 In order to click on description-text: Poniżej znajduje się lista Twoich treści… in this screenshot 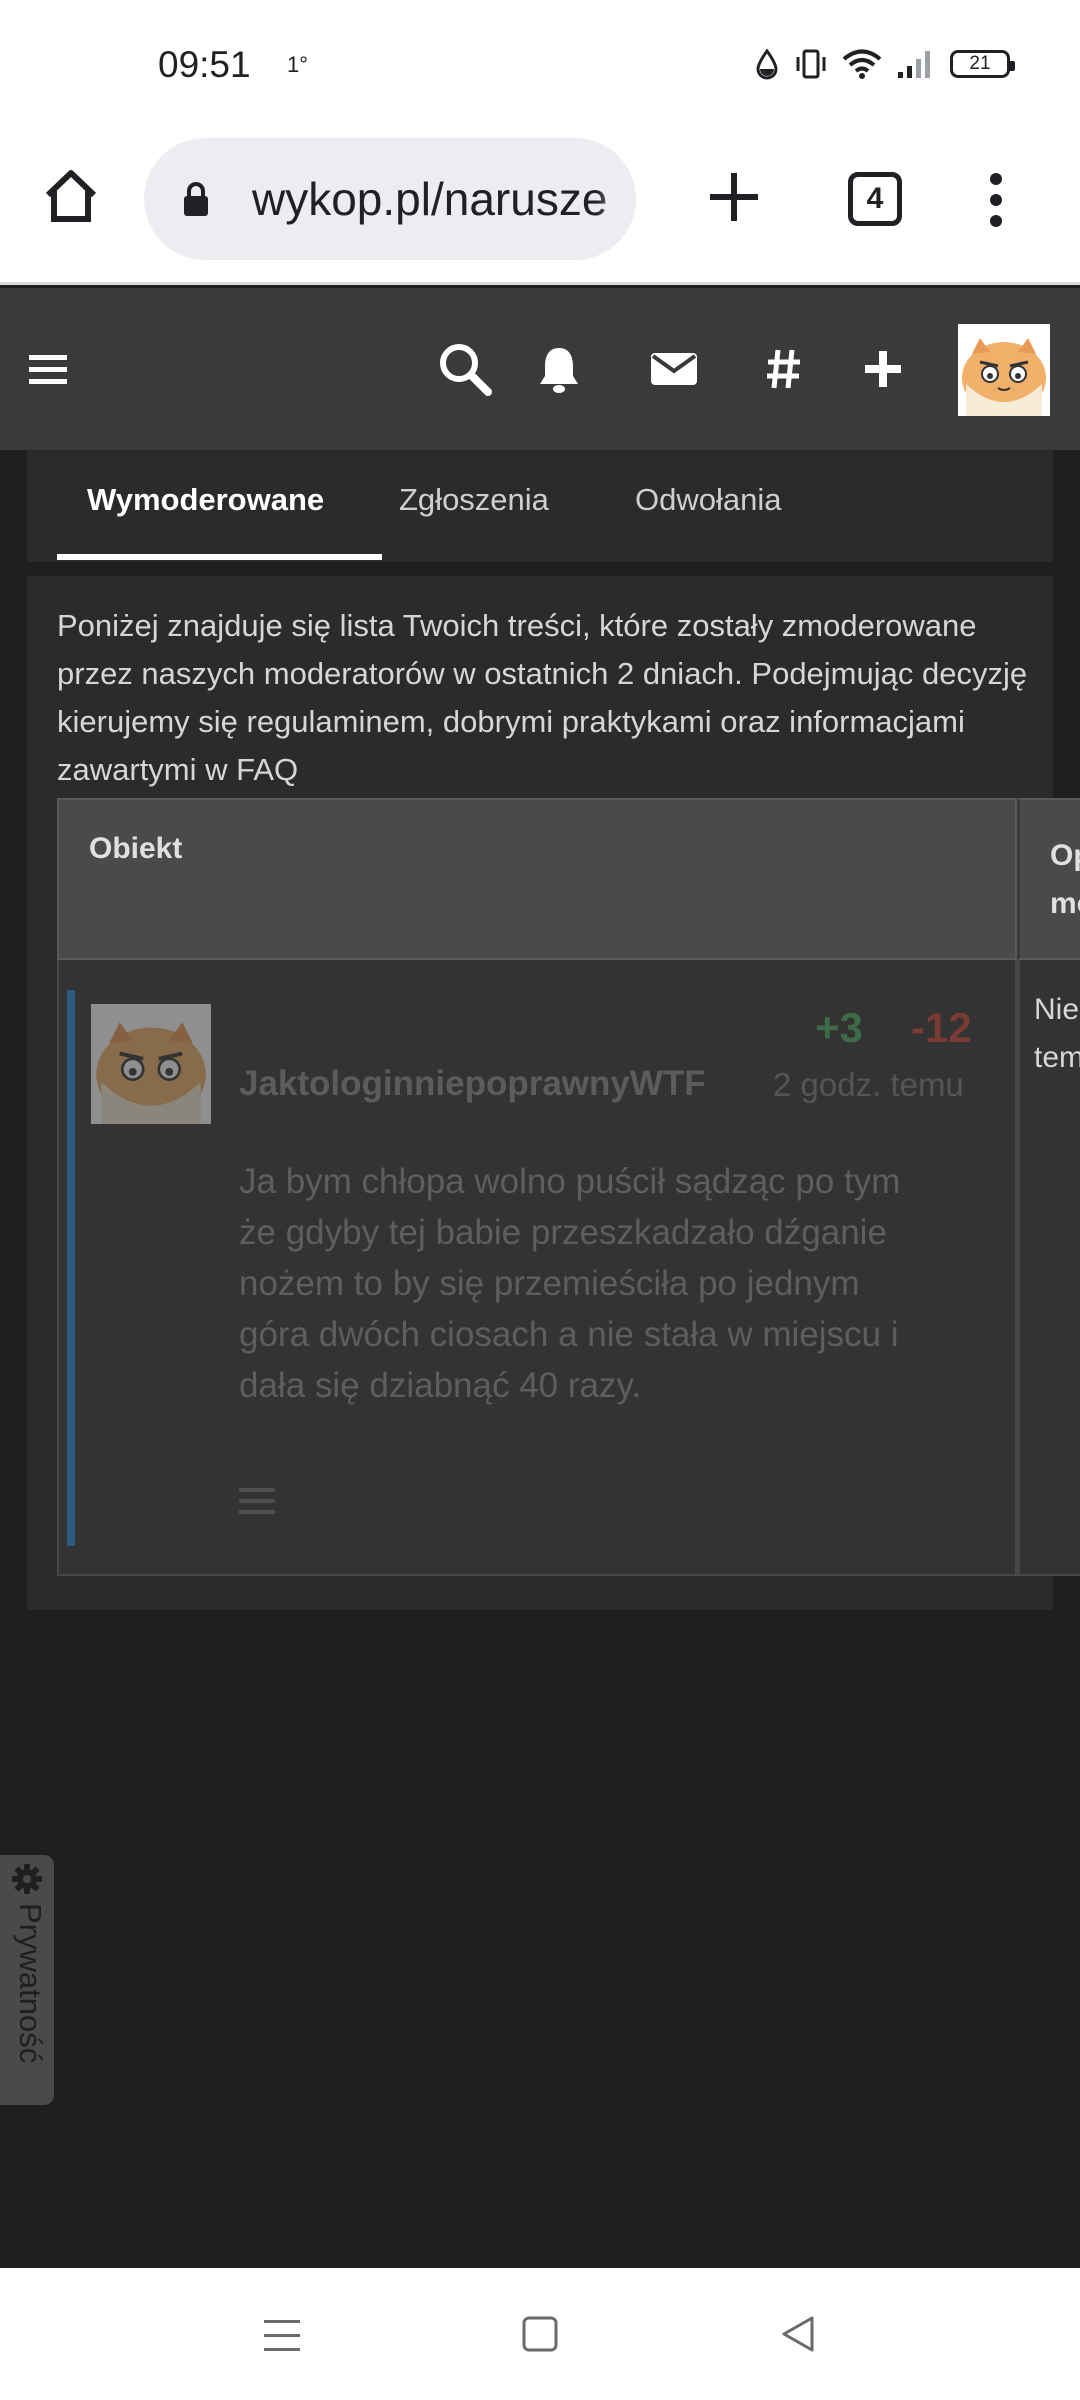, I will do `click(542, 697)`.